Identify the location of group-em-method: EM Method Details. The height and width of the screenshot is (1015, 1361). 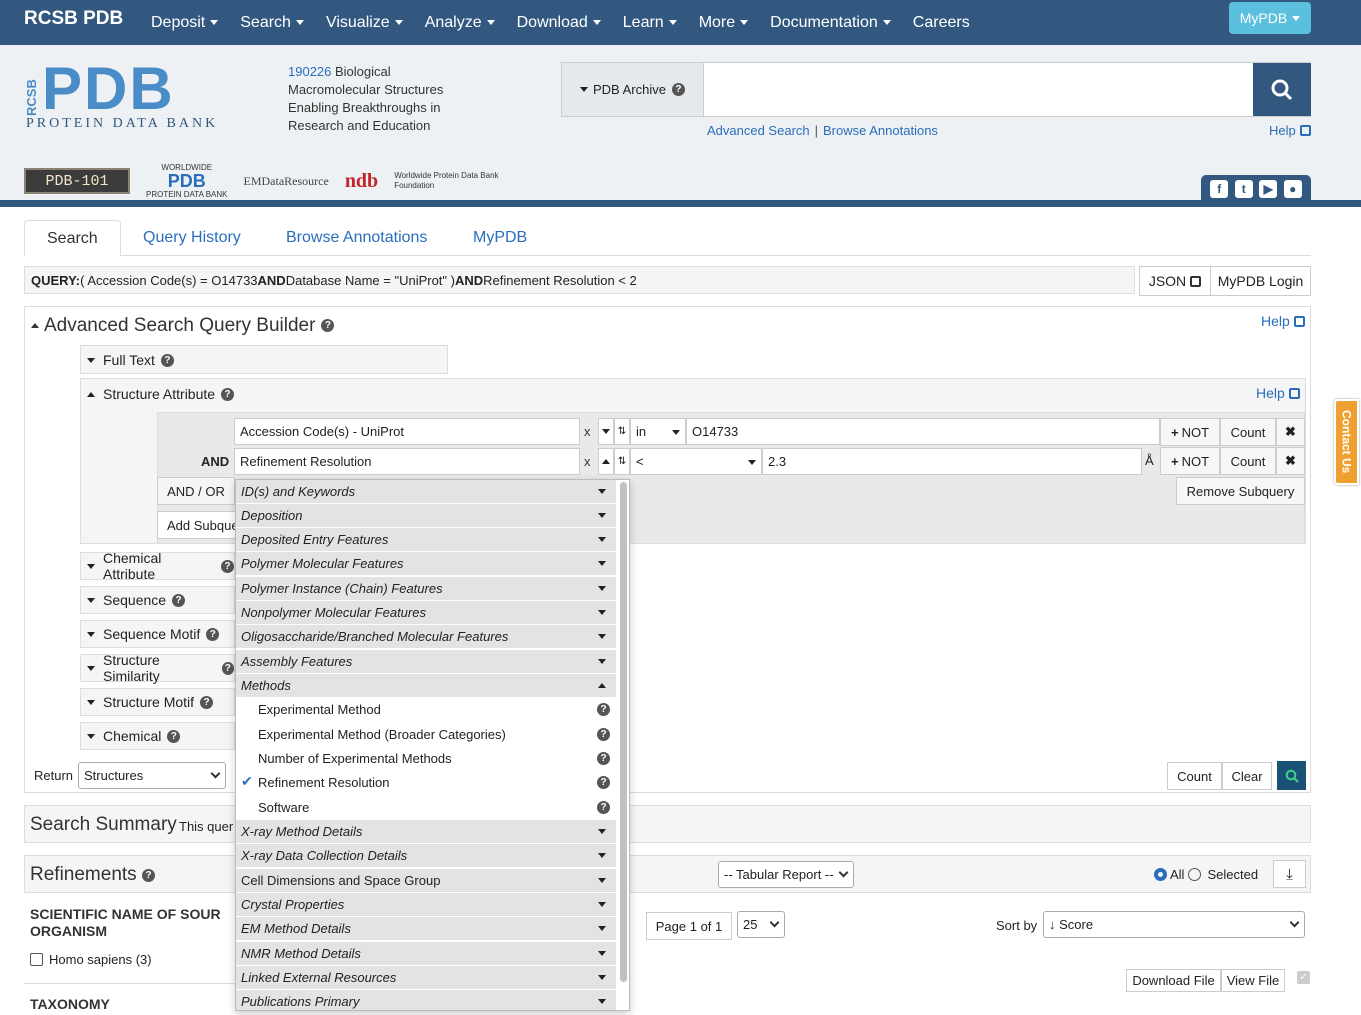
(426, 929).